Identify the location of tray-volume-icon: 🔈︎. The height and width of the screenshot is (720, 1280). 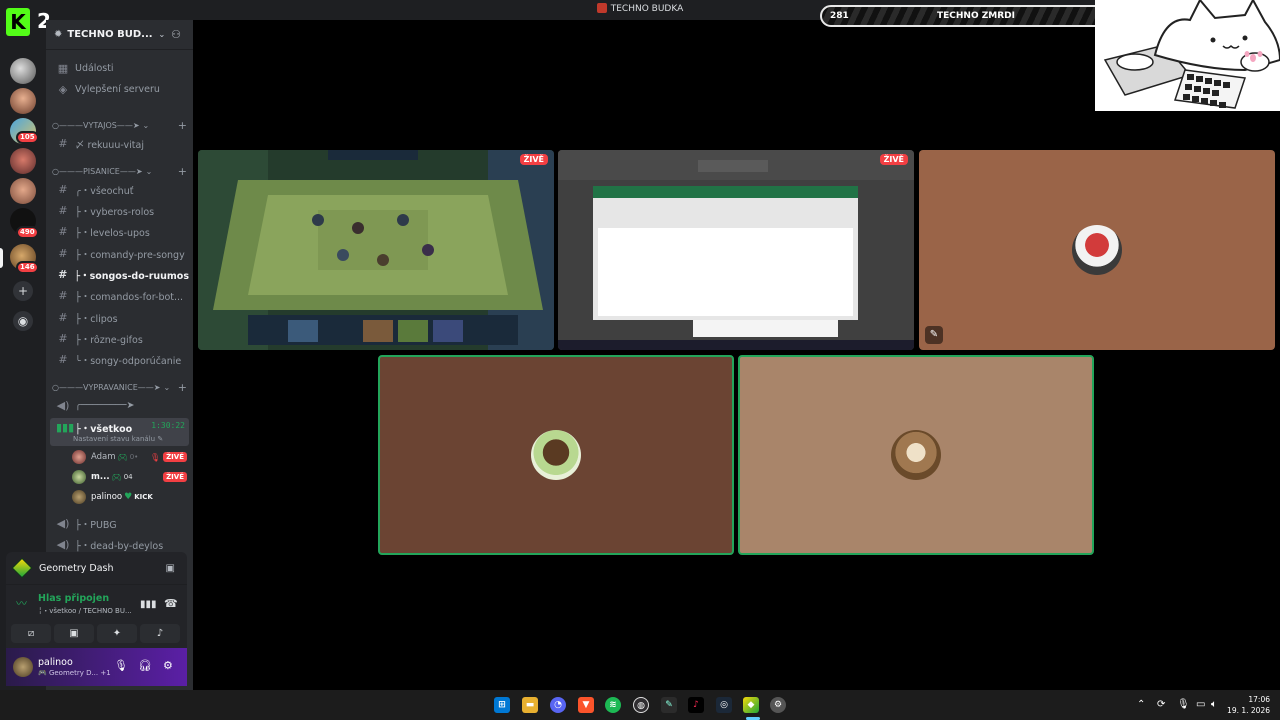
(1214, 704).